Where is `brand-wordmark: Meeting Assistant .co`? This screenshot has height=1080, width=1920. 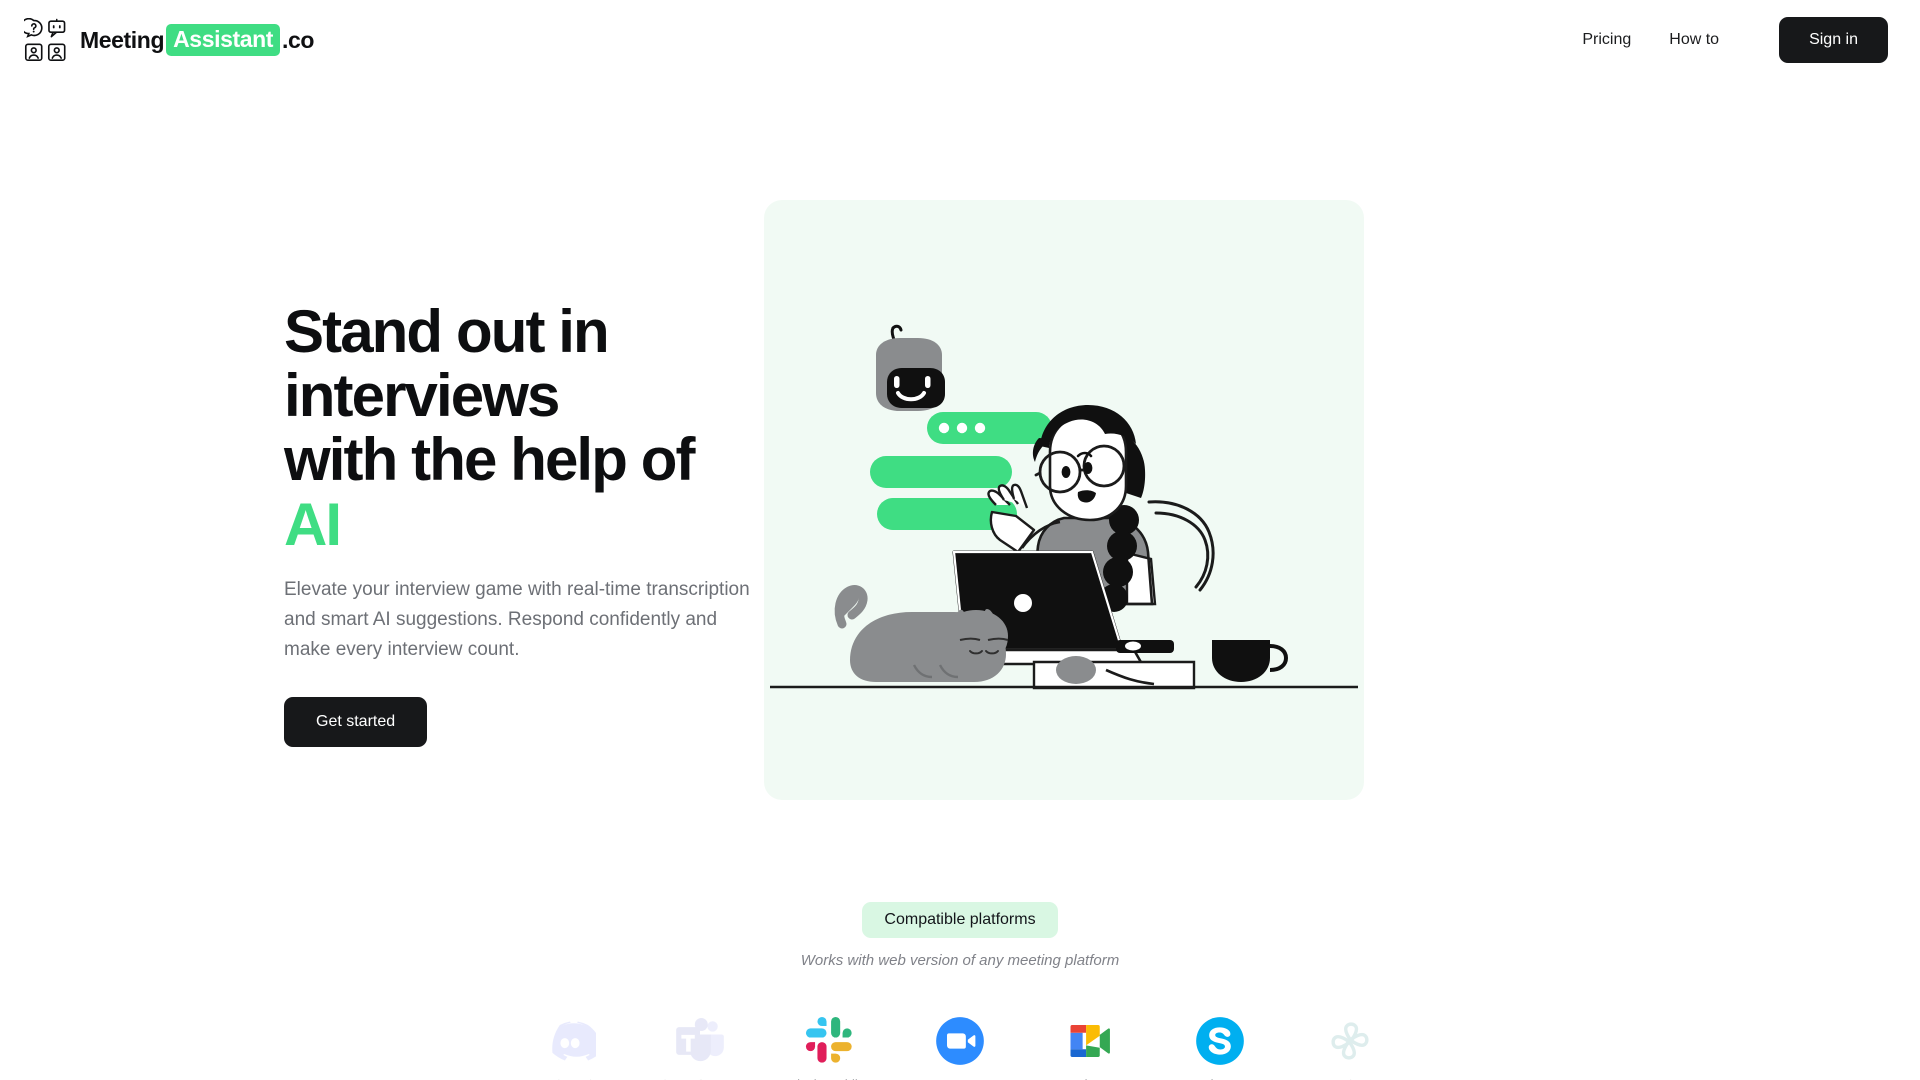 brand-wordmark: Meeting Assistant .co is located at coordinates (197, 40).